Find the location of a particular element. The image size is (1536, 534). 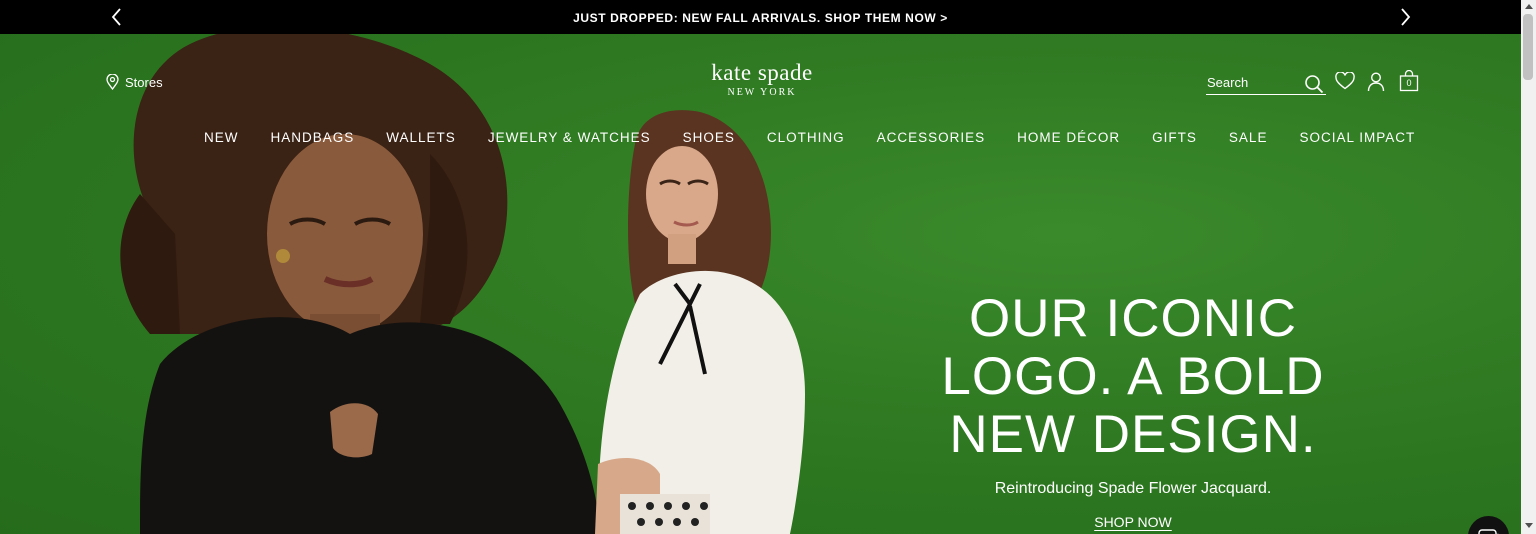

headline-line: LOGO. A BOLD is located at coordinates (1133, 376).